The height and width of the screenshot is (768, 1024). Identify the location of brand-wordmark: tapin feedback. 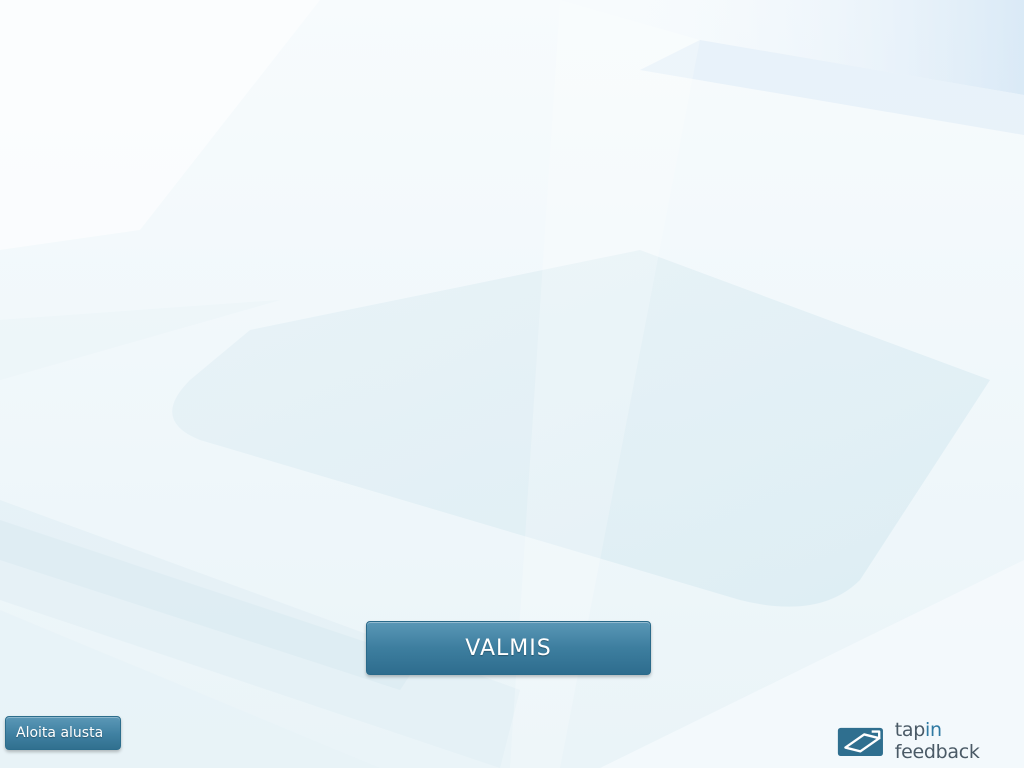
(959, 741).